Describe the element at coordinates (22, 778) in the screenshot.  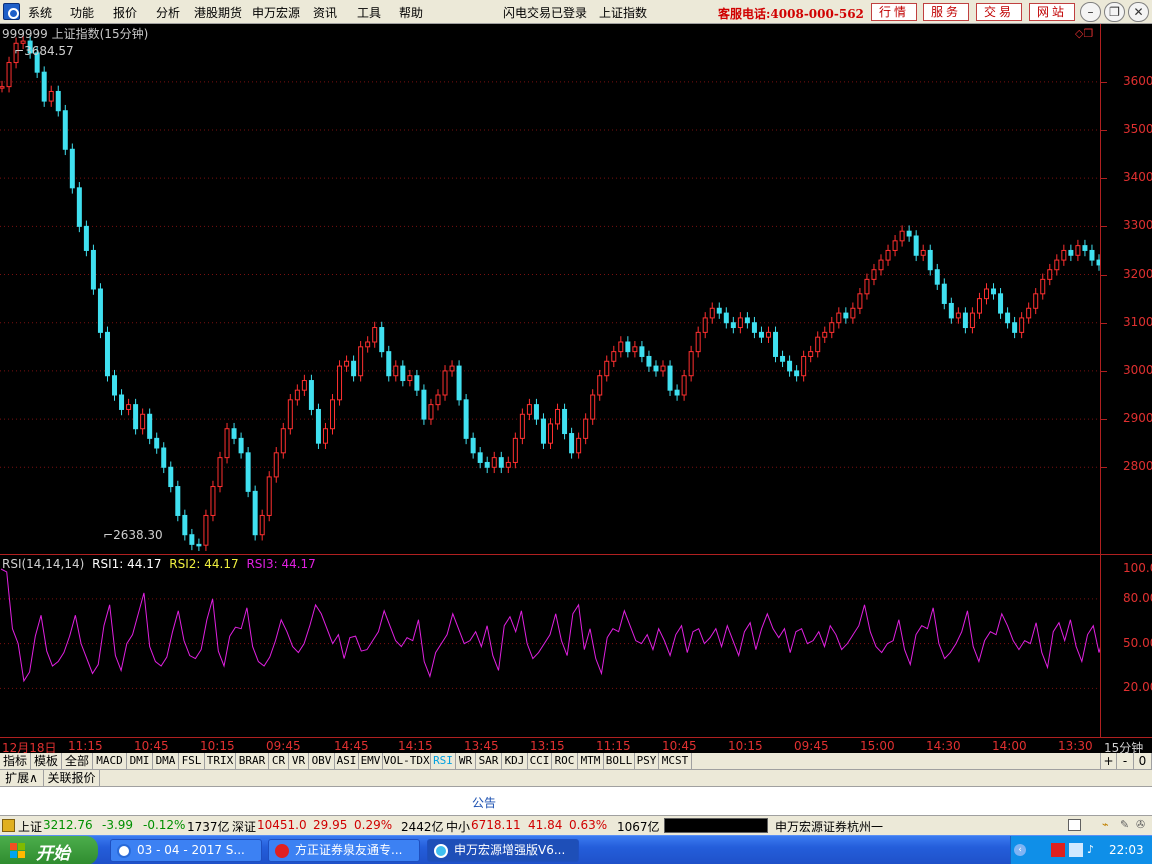
I see `expand-tab: 扩展∧` at that location.